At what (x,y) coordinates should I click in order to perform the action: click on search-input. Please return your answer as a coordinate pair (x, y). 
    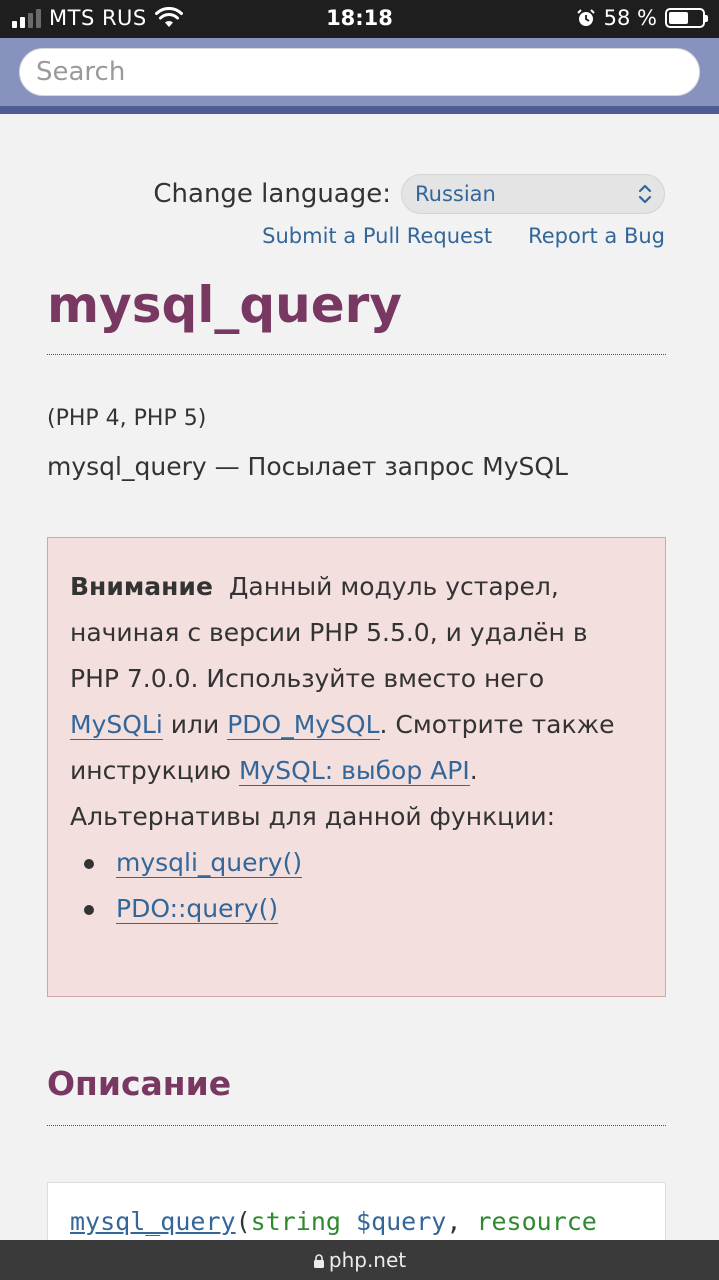
    Looking at the image, I should click on (359, 72).